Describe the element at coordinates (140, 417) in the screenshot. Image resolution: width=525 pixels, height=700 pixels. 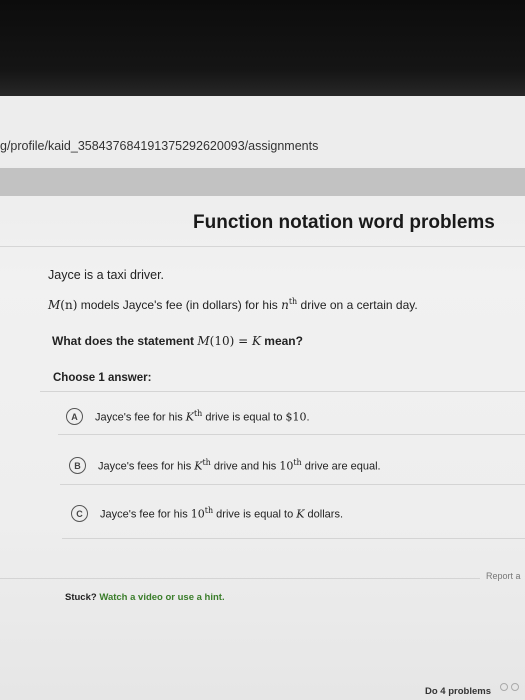
I see `choice-a-t1: Jayce's fee for his` at that location.